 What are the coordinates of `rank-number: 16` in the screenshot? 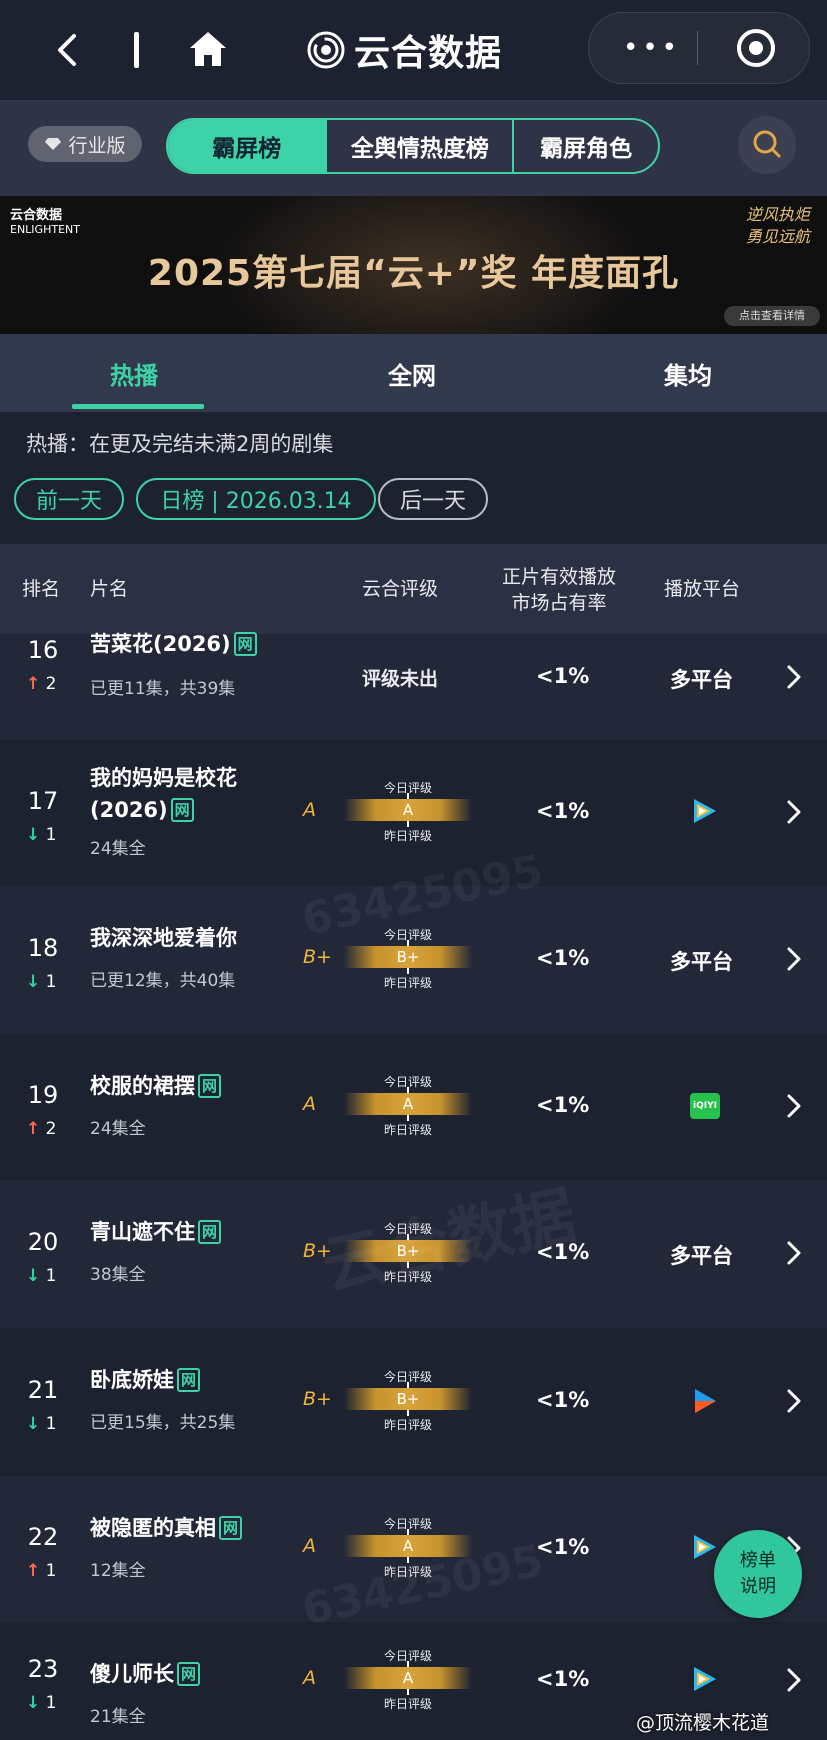 It's located at (43, 650).